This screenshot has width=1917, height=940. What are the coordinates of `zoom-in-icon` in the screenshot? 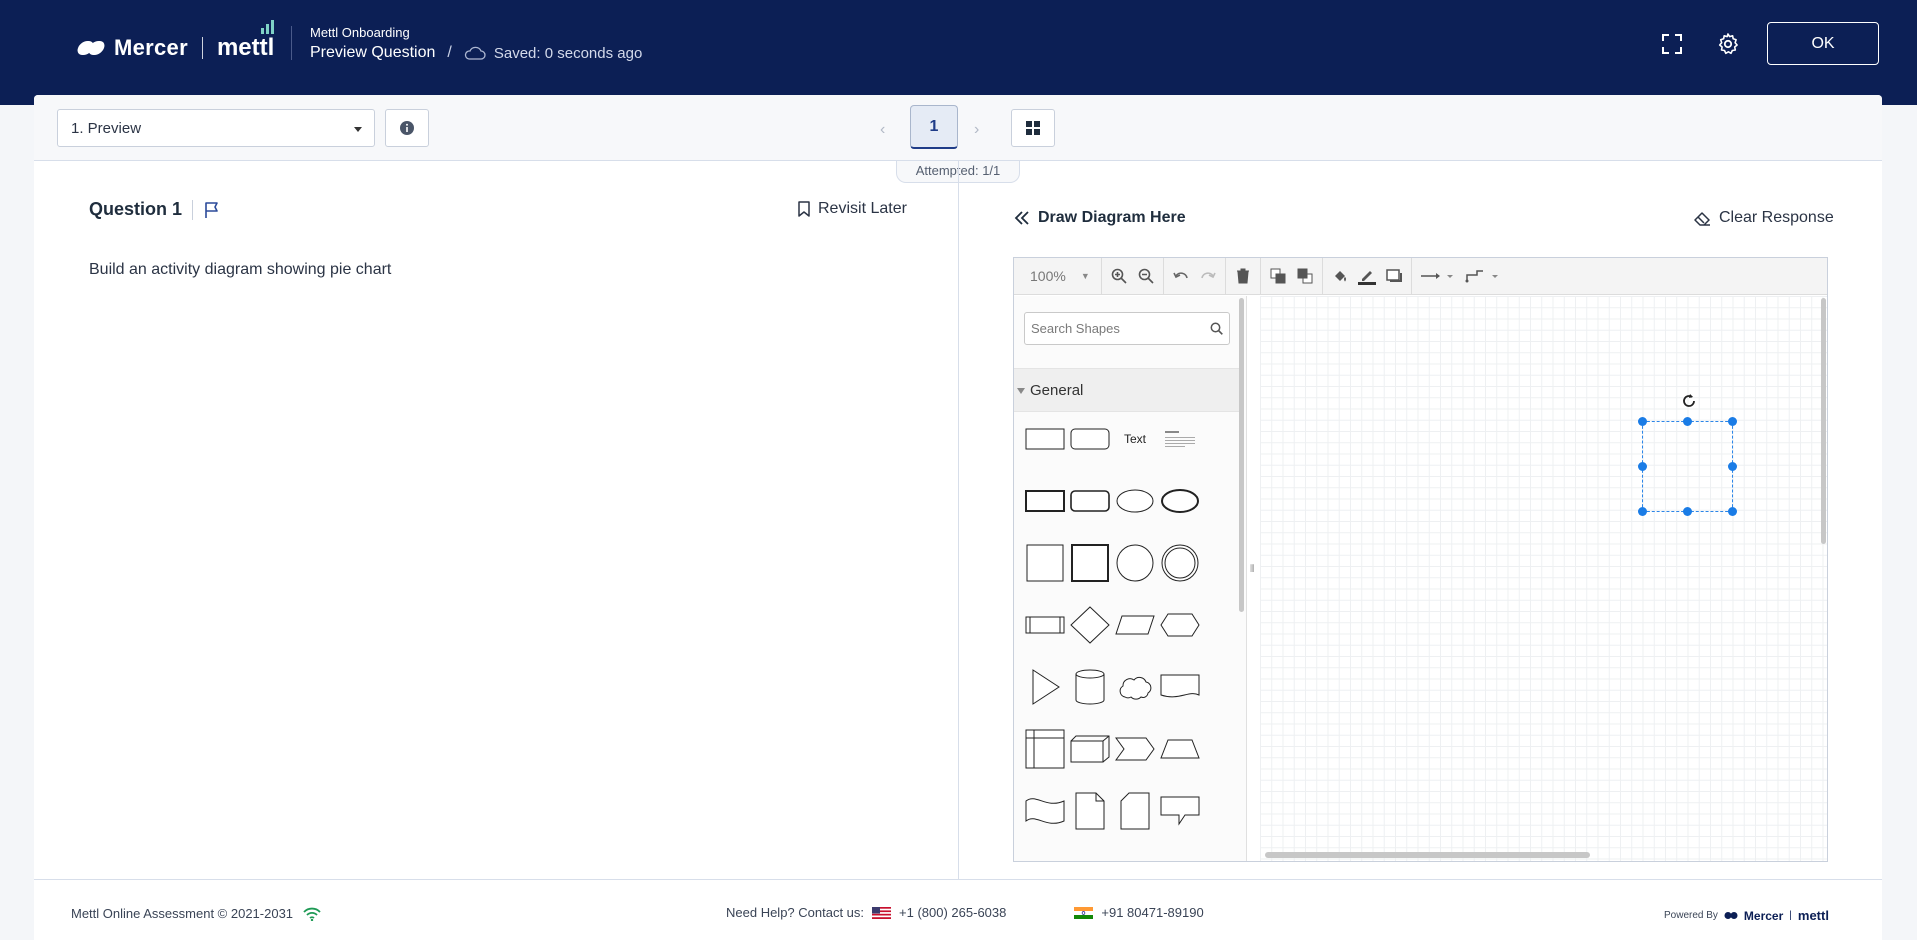 It's located at (1119, 276).